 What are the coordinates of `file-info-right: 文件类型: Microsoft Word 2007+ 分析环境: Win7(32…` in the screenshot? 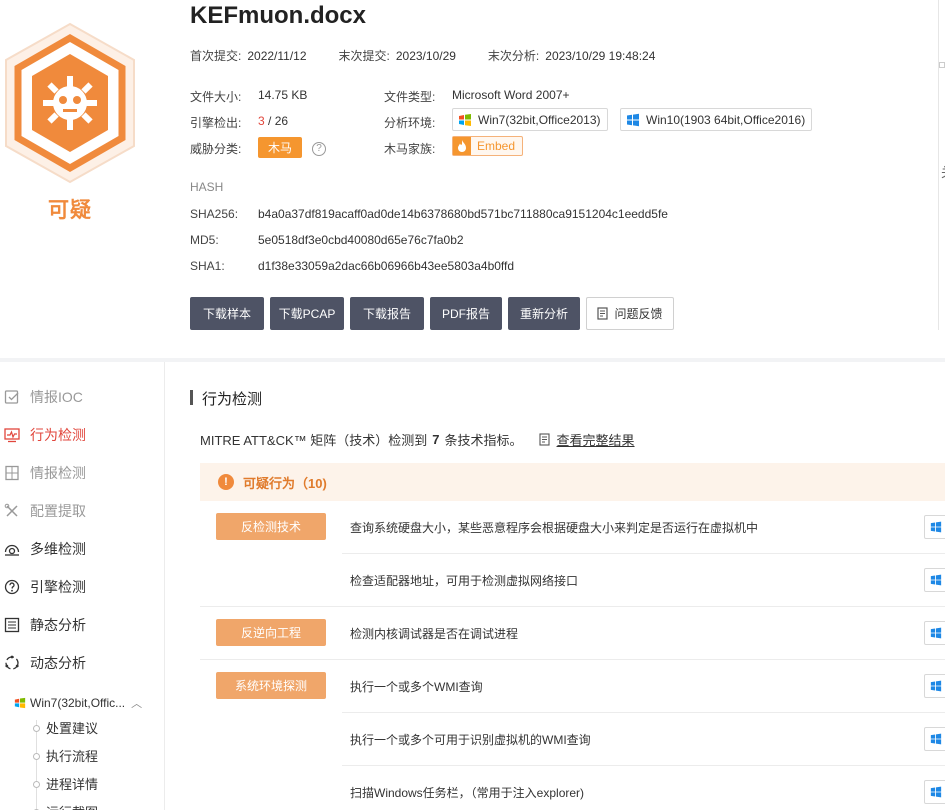 It's located at (614, 123).